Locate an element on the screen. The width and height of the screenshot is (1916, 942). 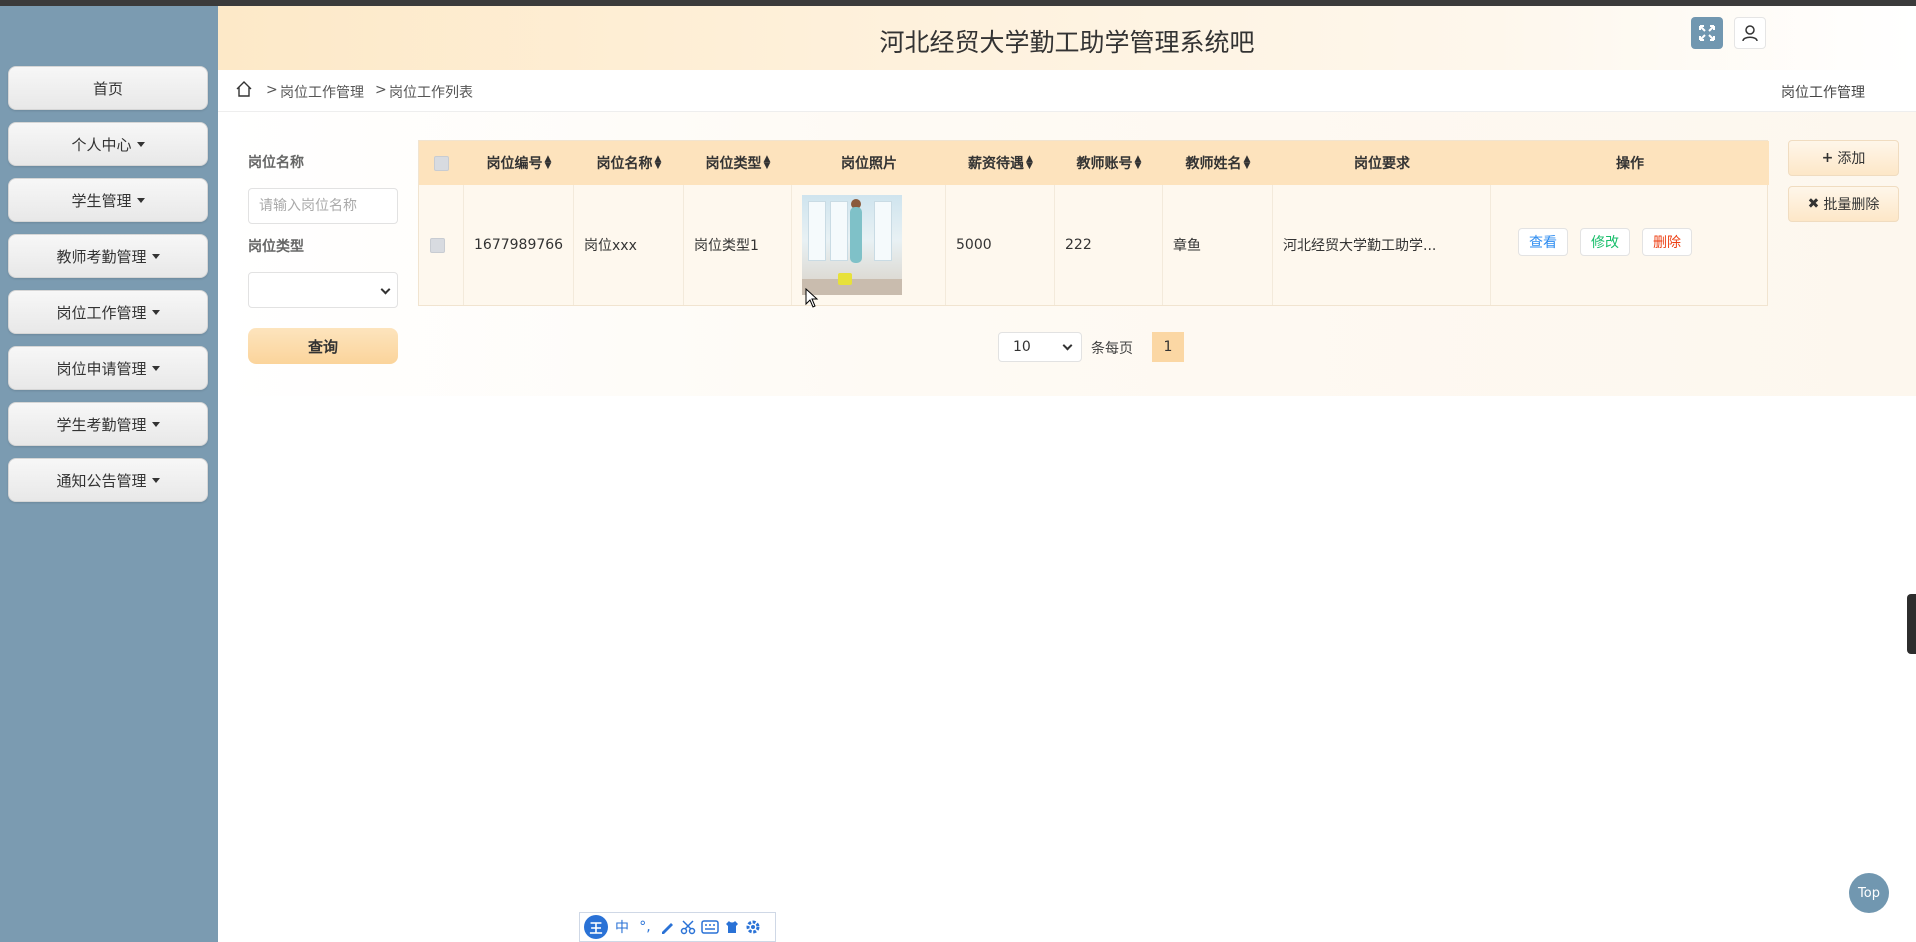
select-all-checkbox is located at coordinates (441, 163).